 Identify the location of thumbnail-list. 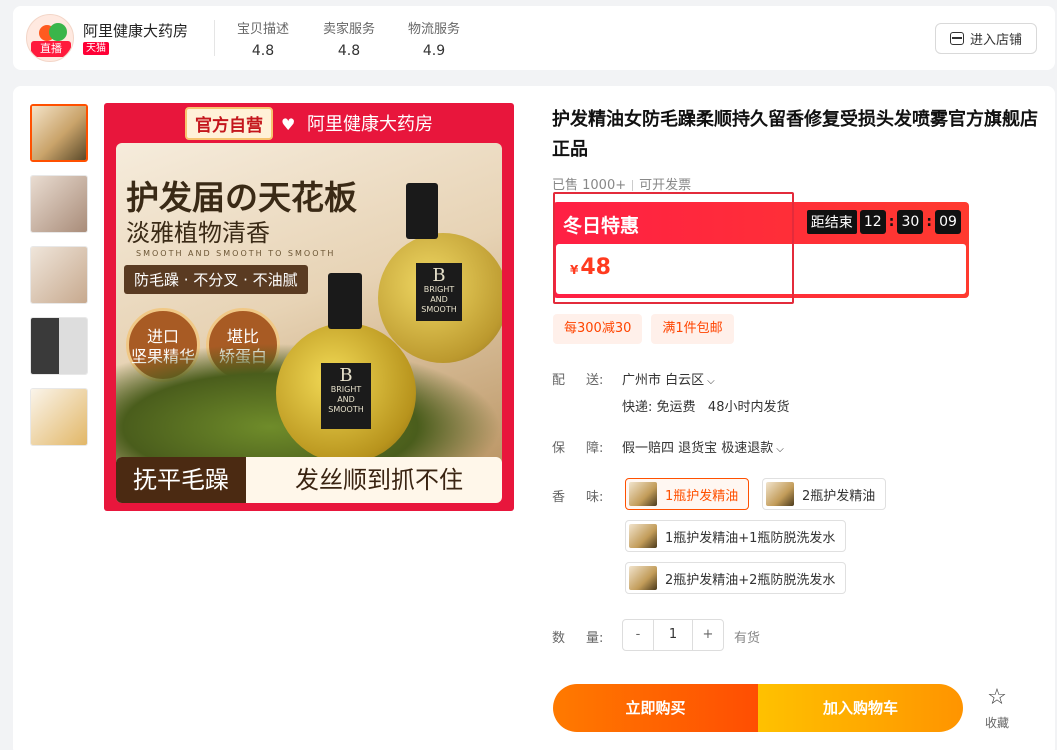
(60, 281).